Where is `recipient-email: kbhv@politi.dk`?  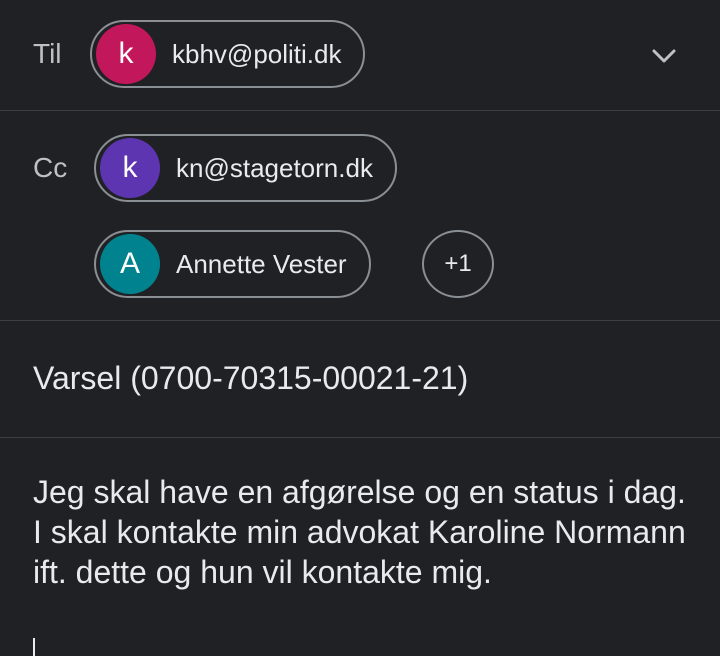
recipient-email: kbhv@politi.dk is located at coordinates (257, 53).